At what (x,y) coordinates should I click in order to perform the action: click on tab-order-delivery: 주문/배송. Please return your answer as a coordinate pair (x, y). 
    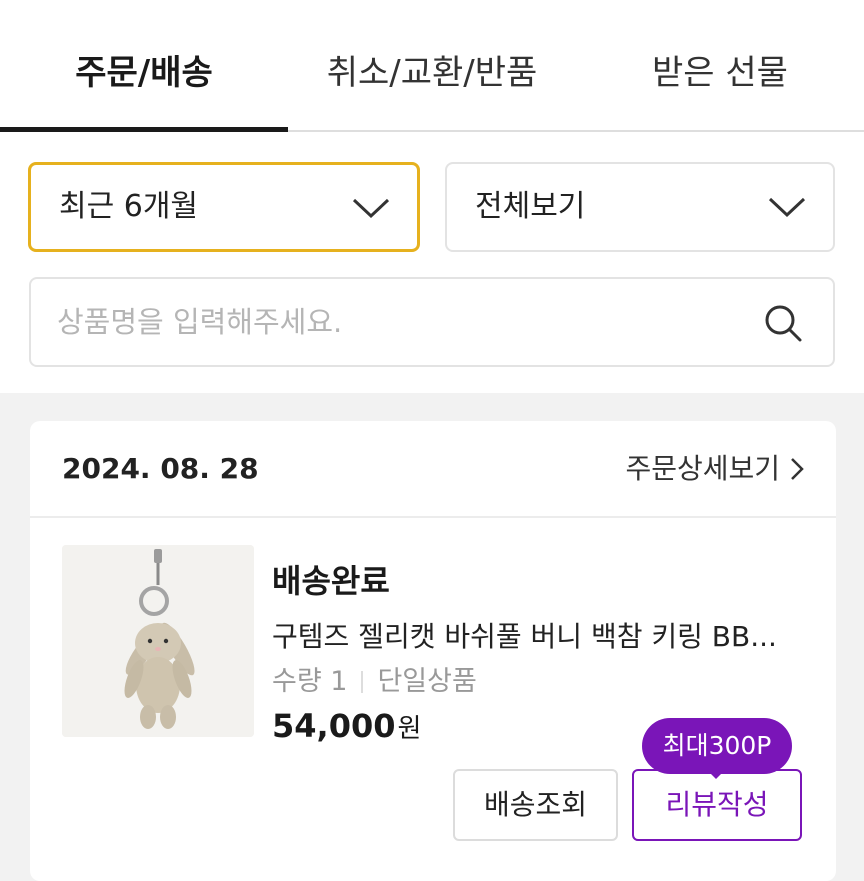
    Looking at the image, I should click on (144, 73).